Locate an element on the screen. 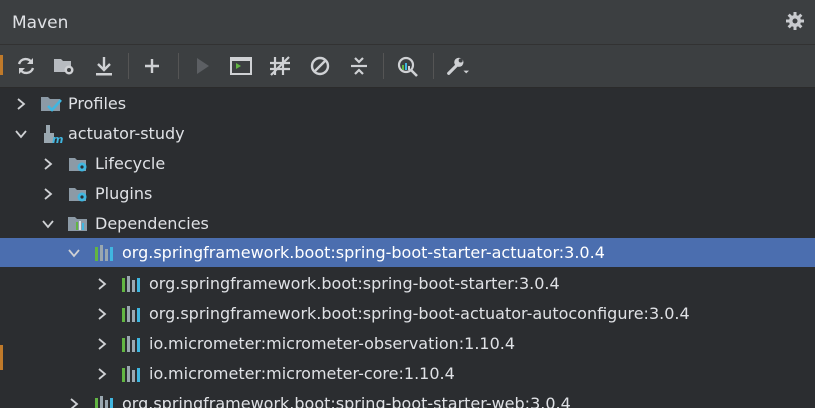 Image resolution: width=815 pixels, height=408 pixels. panel-title: Maven is located at coordinates (40, 23).